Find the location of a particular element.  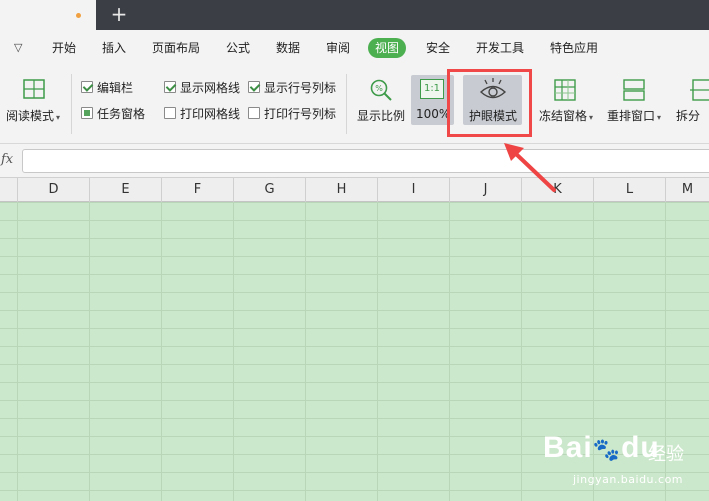

edit-bar-label: 编辑栏 is located at coordinates (115, 88).